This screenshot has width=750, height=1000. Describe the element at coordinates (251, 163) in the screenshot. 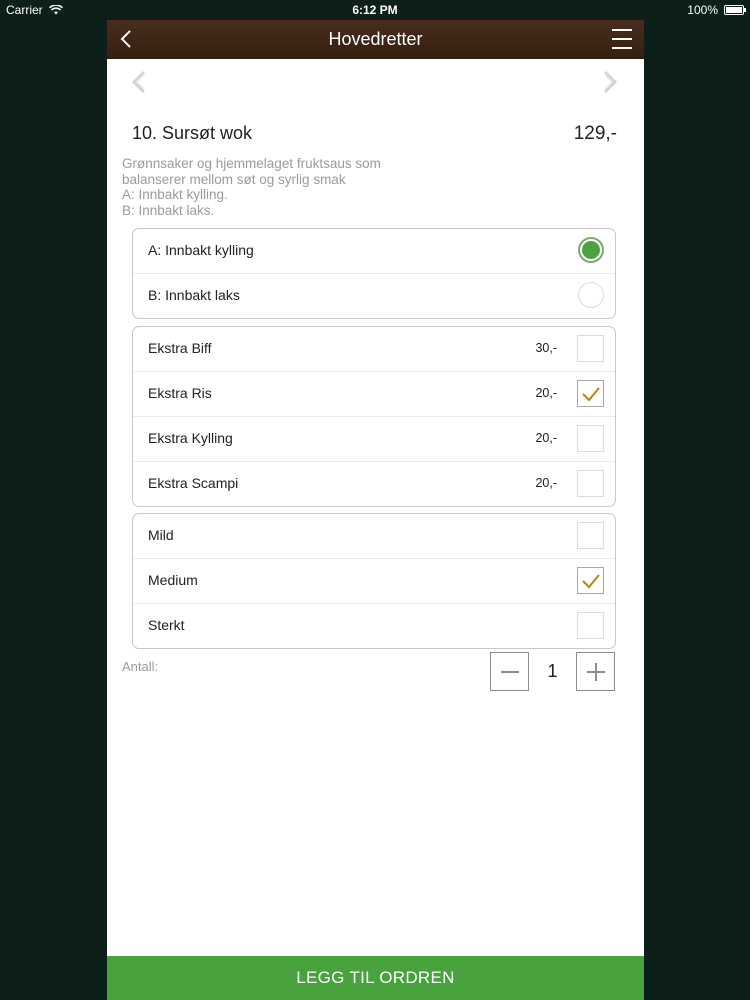

I see `description-line: Grønnsaker og hjemmelaget fruktsaus som` at that location.